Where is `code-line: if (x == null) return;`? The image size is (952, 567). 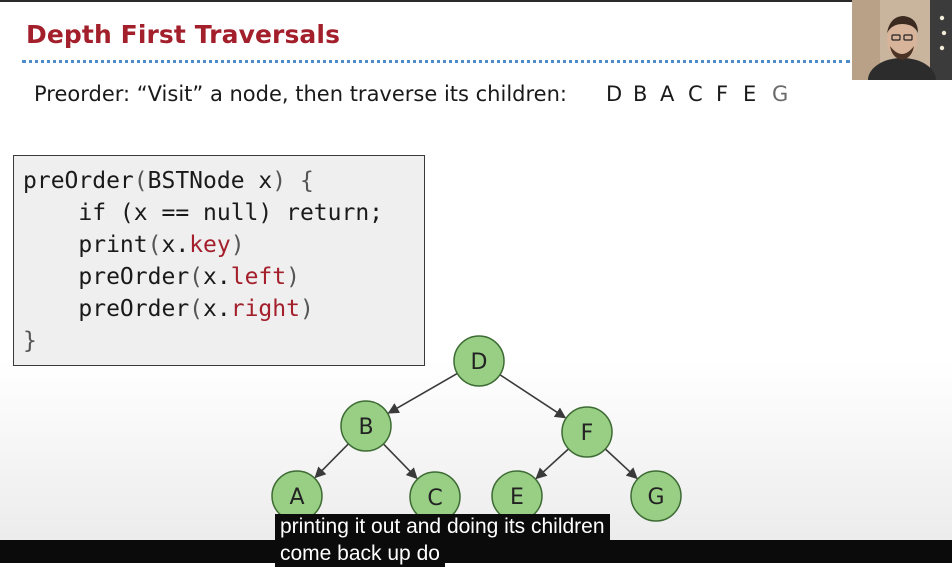 code-line: if (x == null) return; is located at coordinates (231, 213).